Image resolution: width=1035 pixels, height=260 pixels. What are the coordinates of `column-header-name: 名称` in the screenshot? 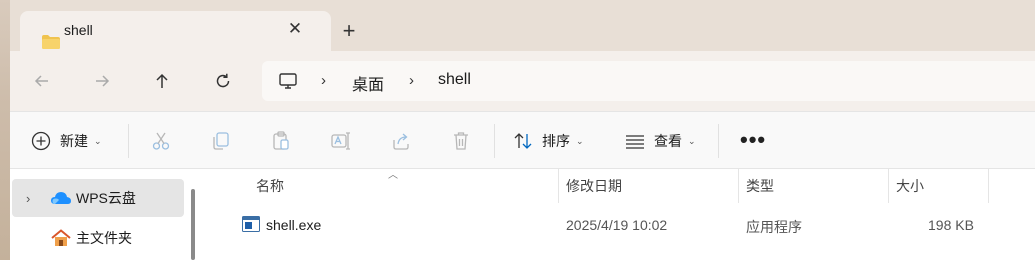 It's located at (270, 186).